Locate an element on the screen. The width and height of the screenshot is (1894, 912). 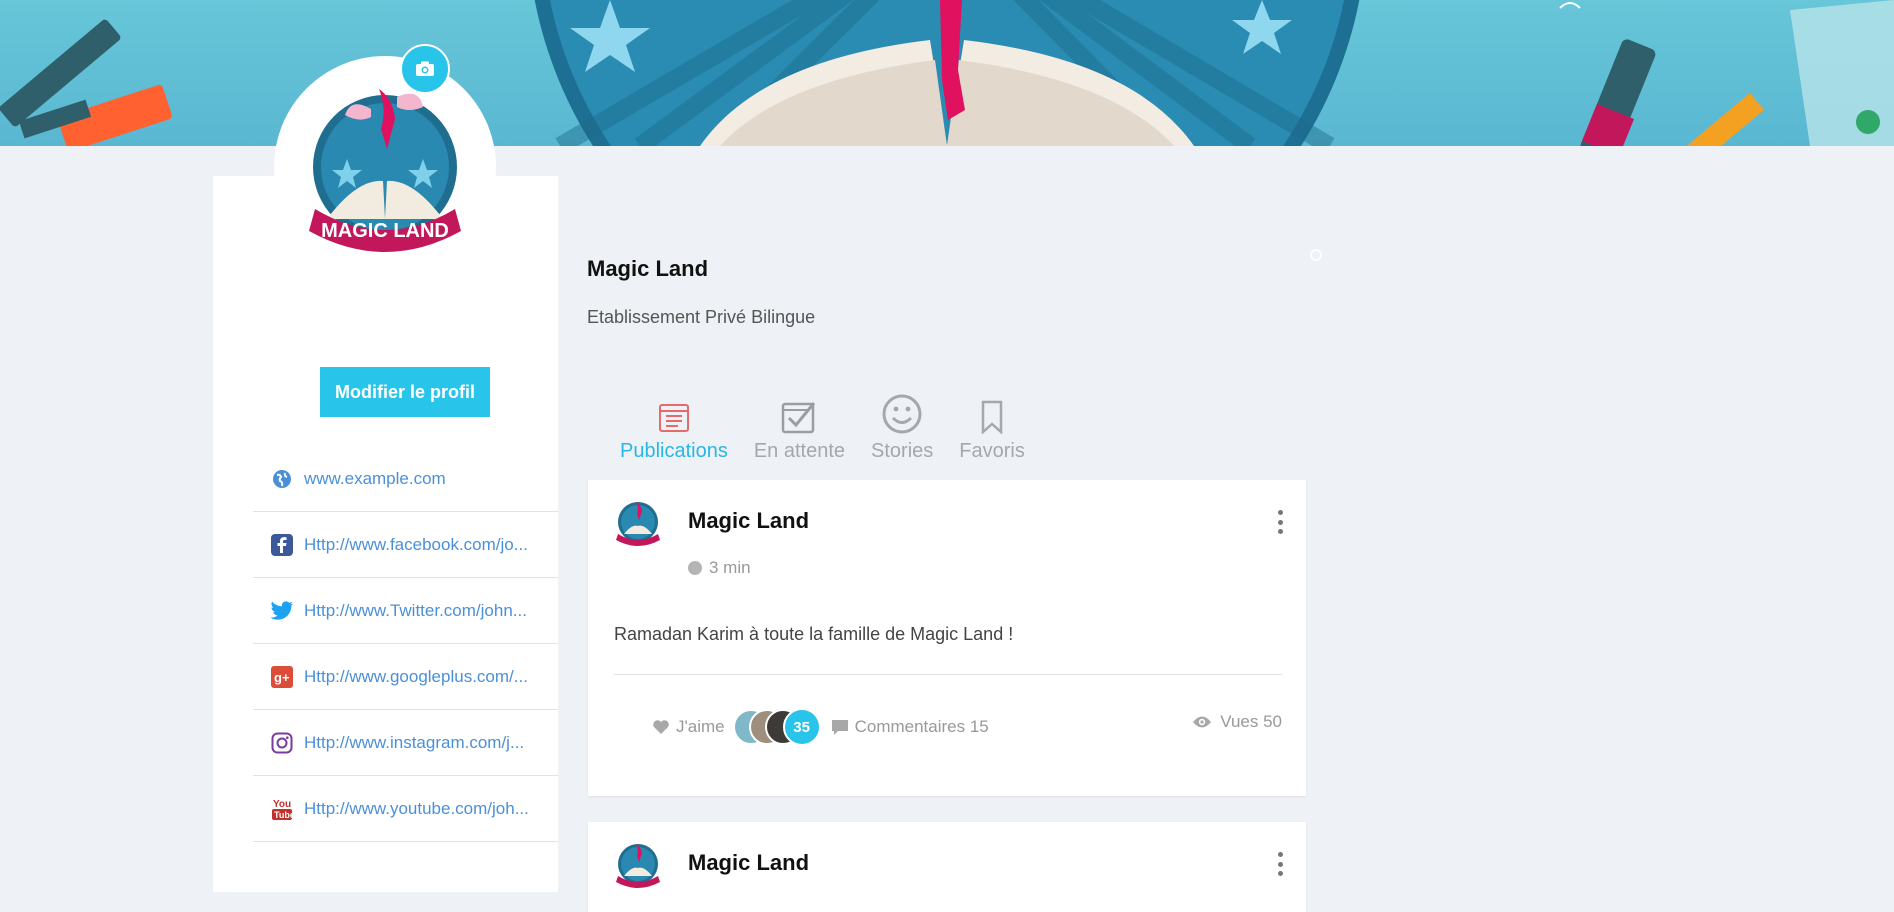
publications-icon is located at coordinates (674, 412).